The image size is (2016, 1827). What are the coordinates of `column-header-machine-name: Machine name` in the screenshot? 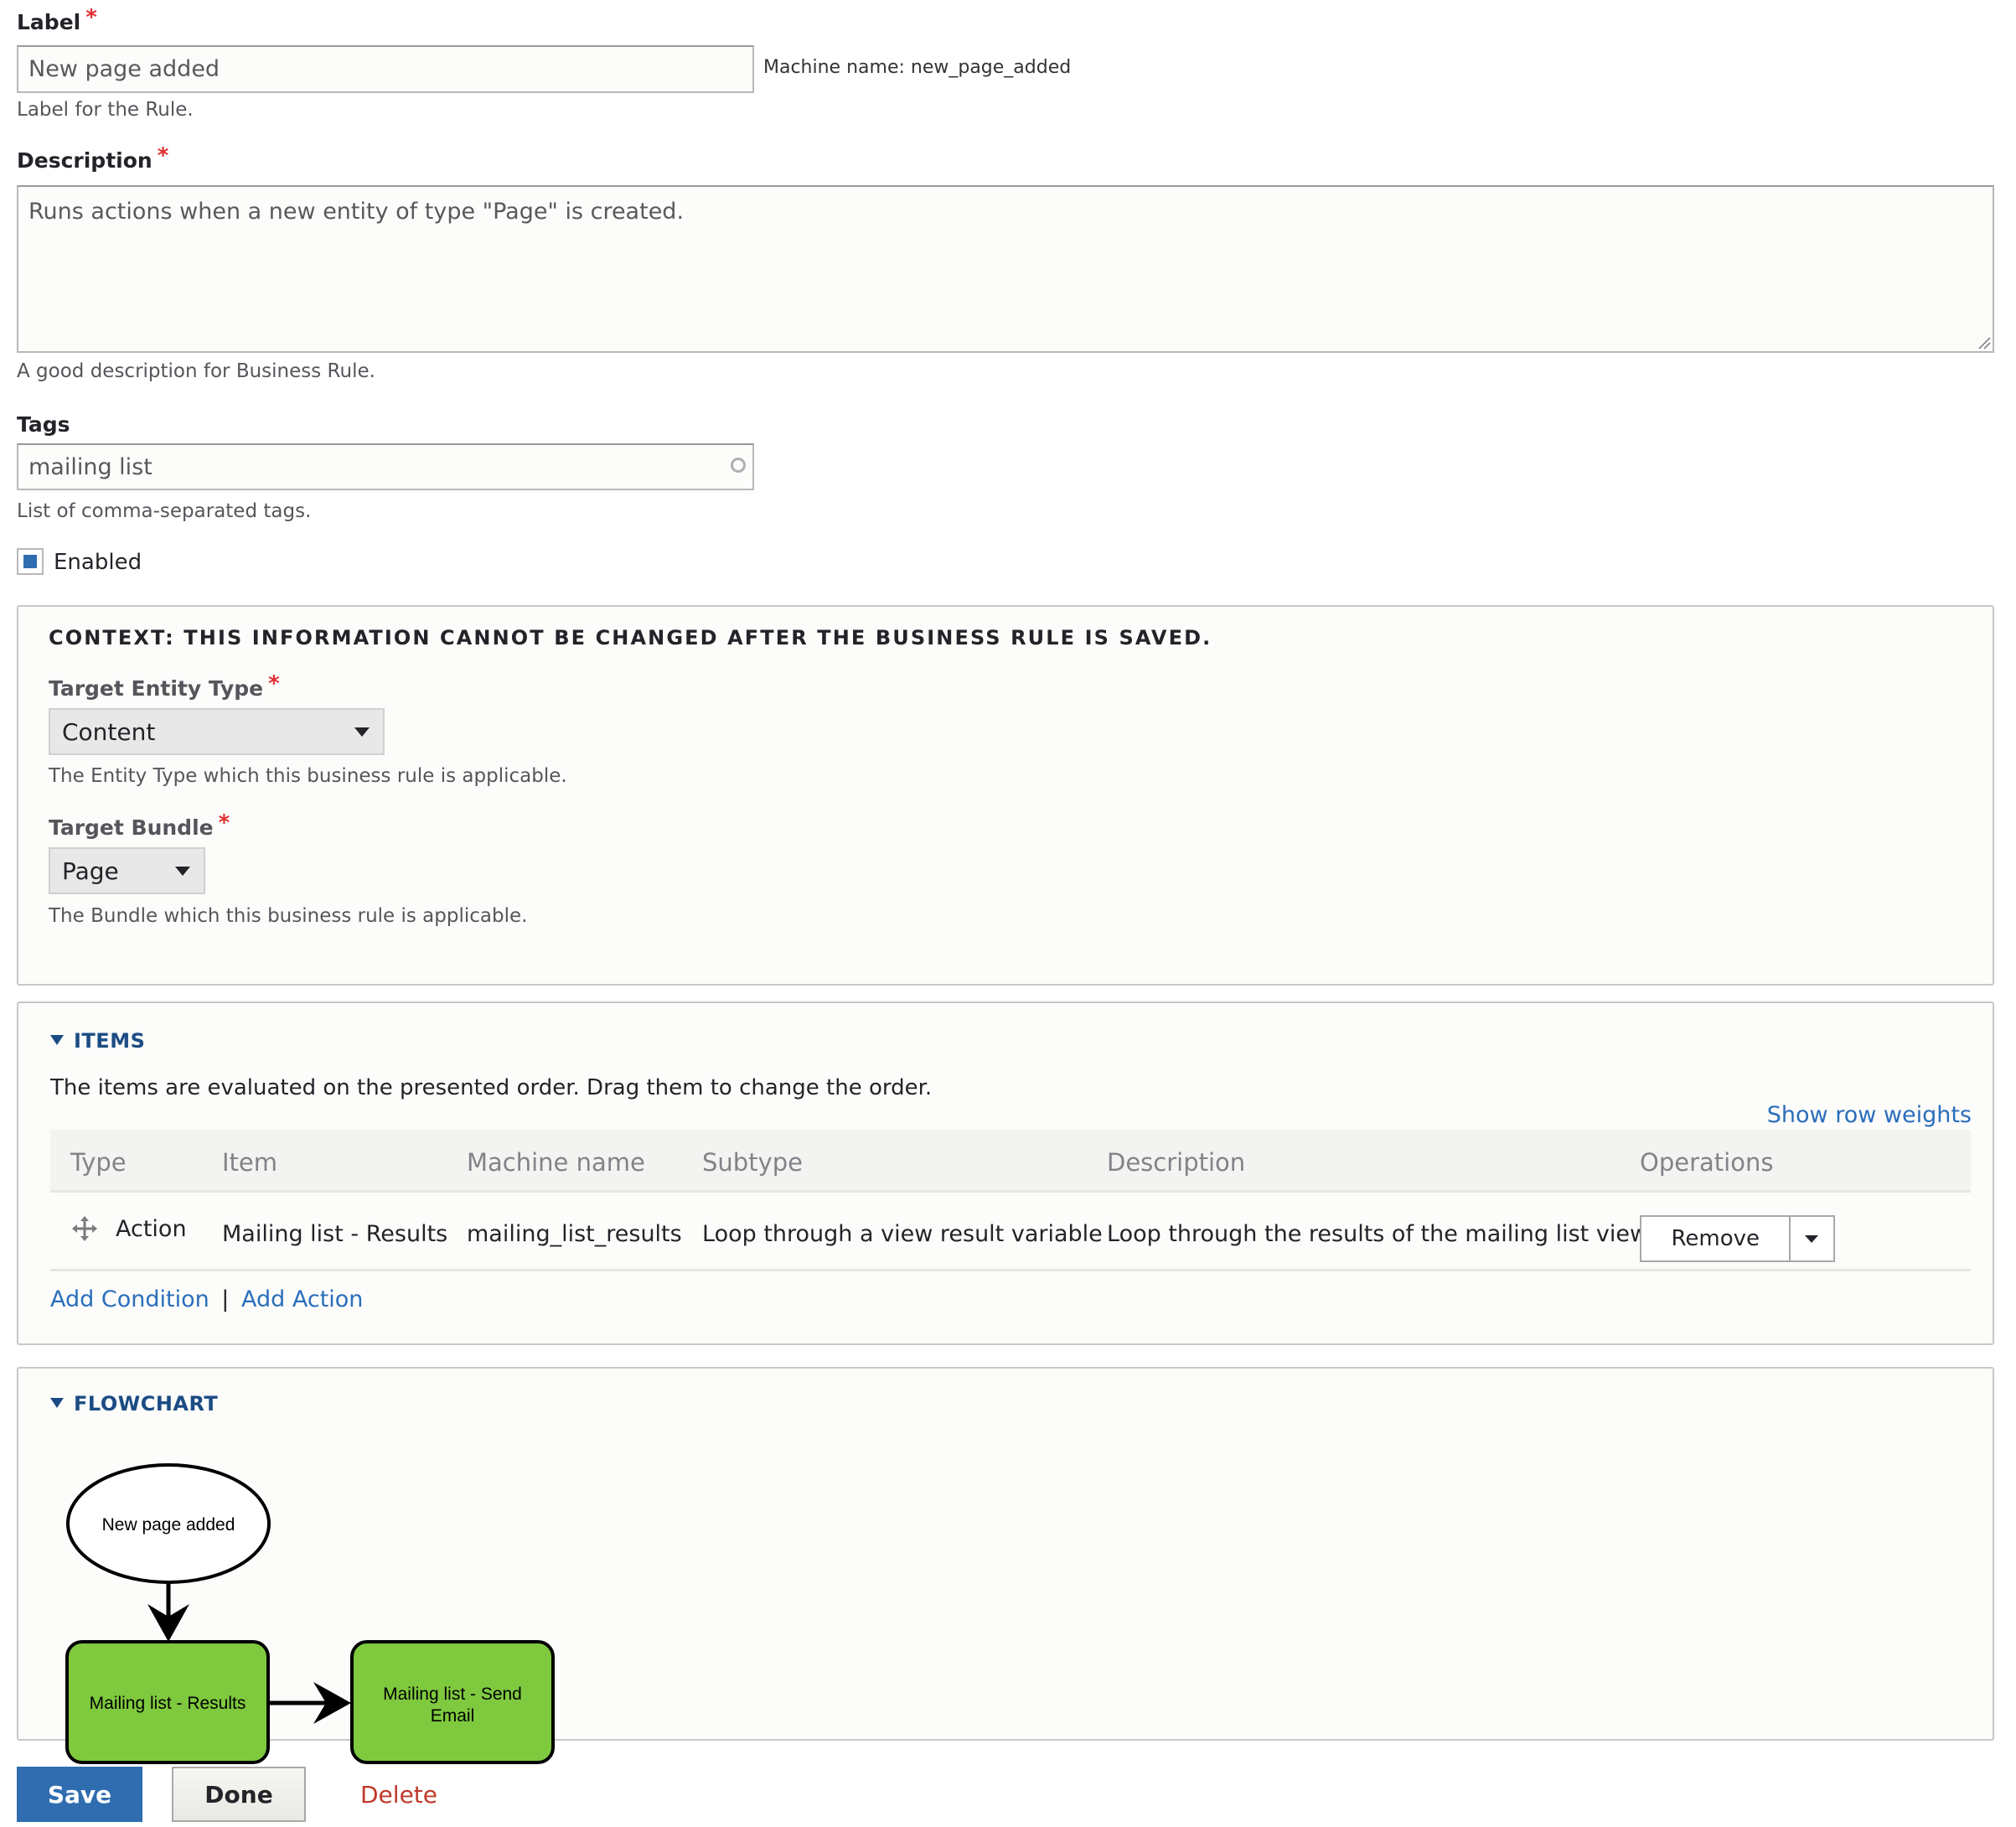 It's located at (556, 1162).